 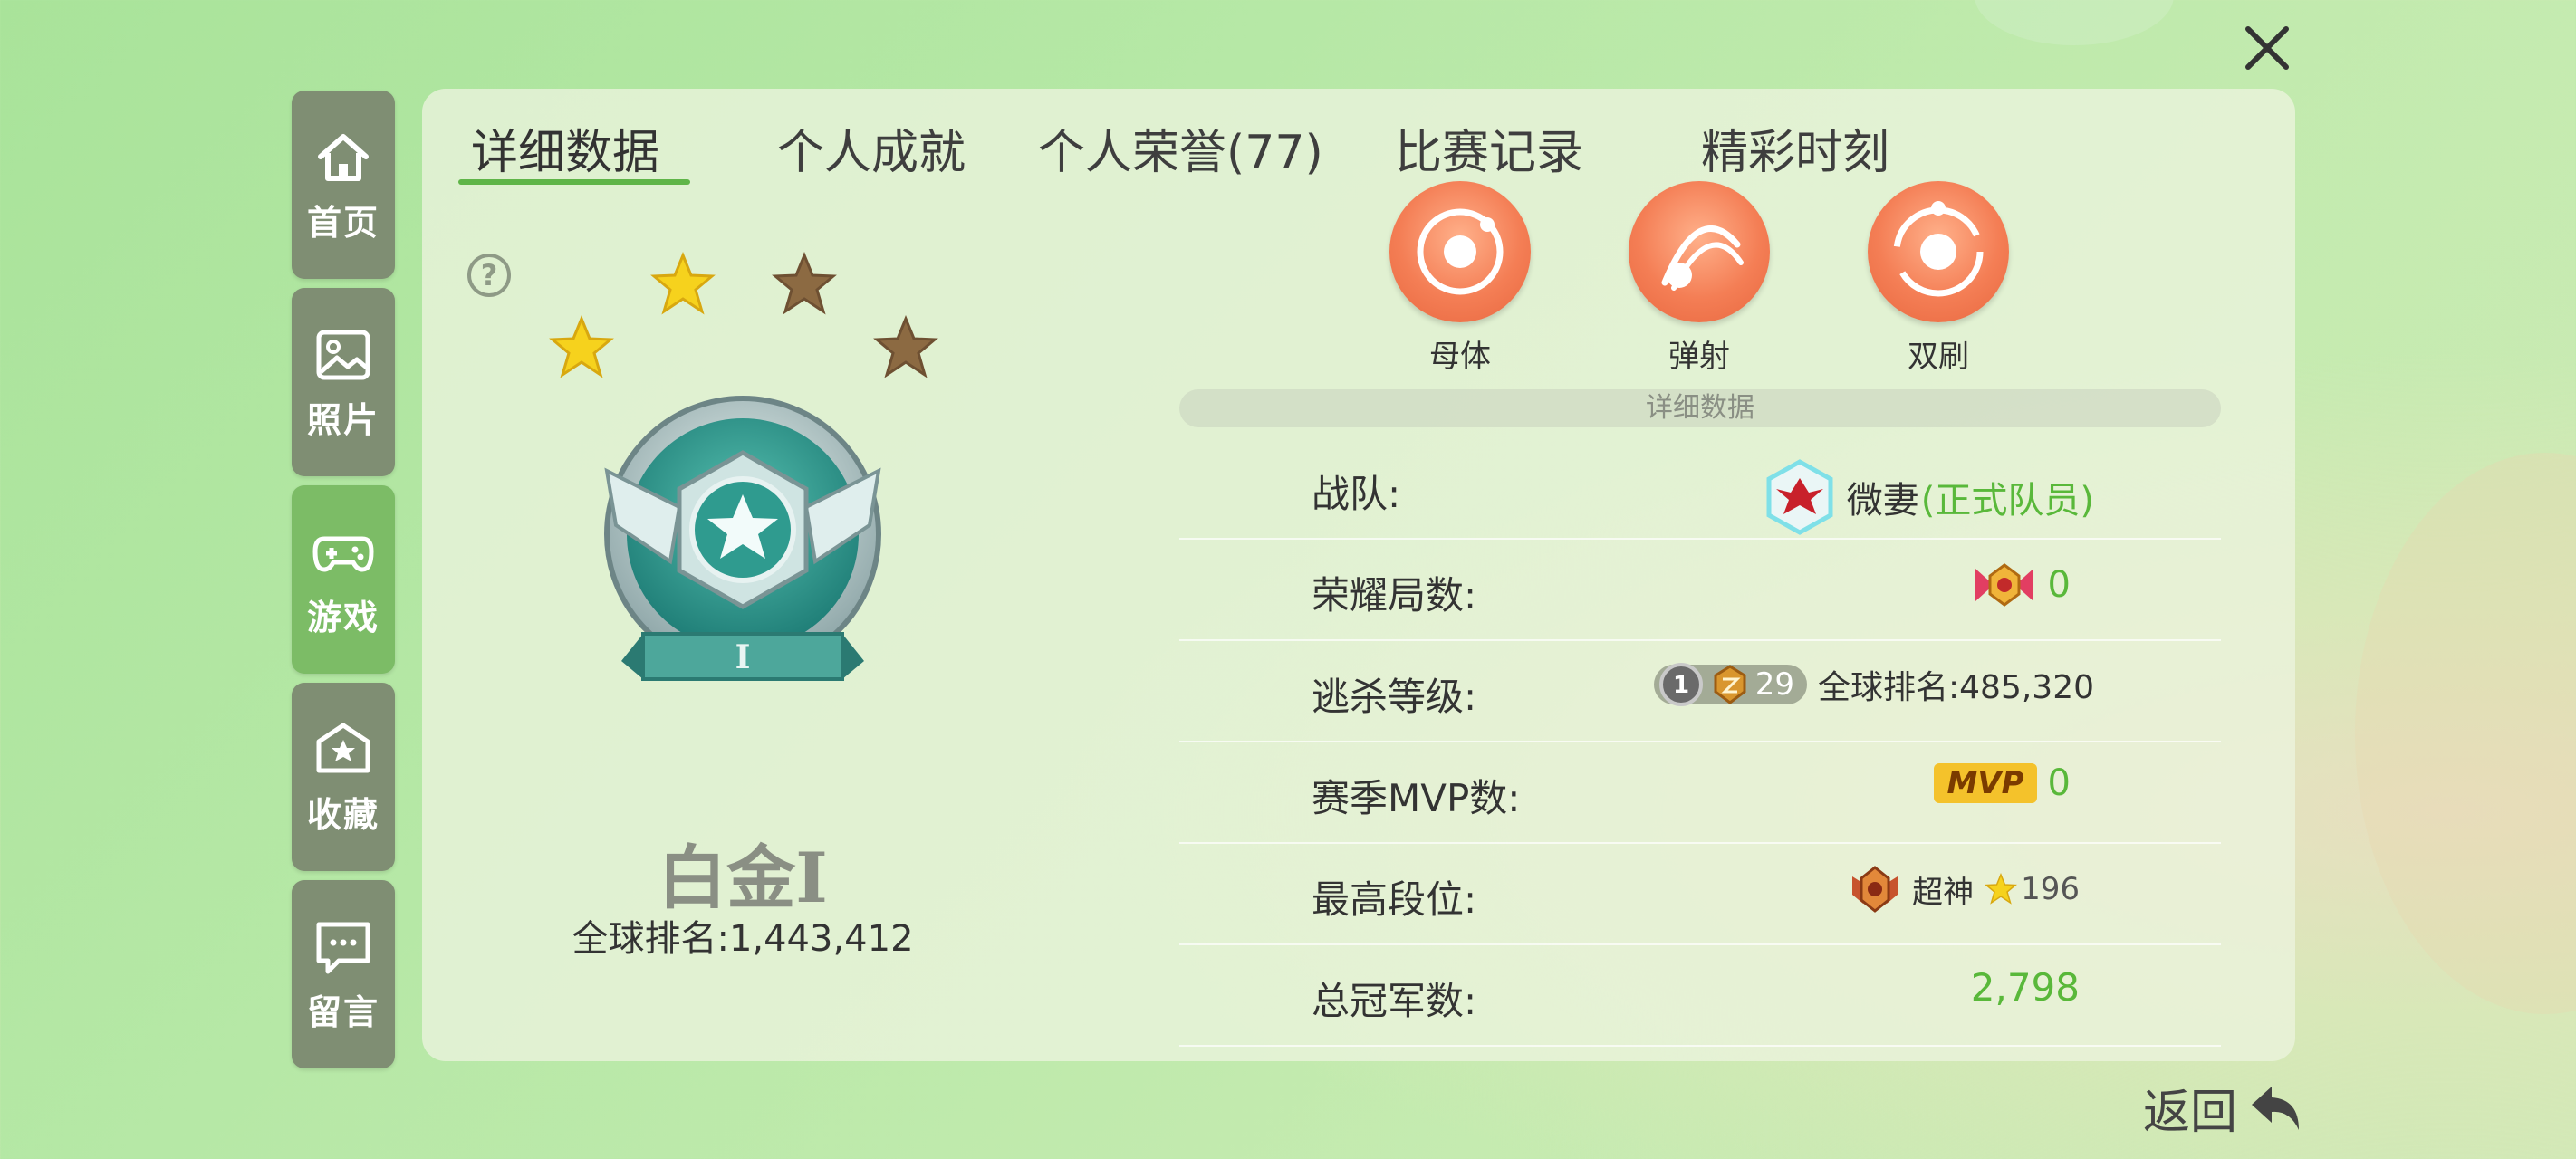 I want to click on detail-key: 最高段位:, so click(x=1394, y=900).